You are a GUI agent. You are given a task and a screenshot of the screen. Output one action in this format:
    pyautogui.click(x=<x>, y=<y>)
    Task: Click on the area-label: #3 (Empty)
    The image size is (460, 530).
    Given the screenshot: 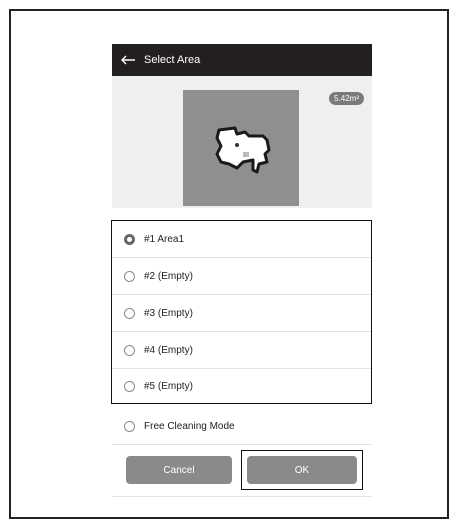 What is the action you would take?
    pyautogui.click(x=168, y=313)
    